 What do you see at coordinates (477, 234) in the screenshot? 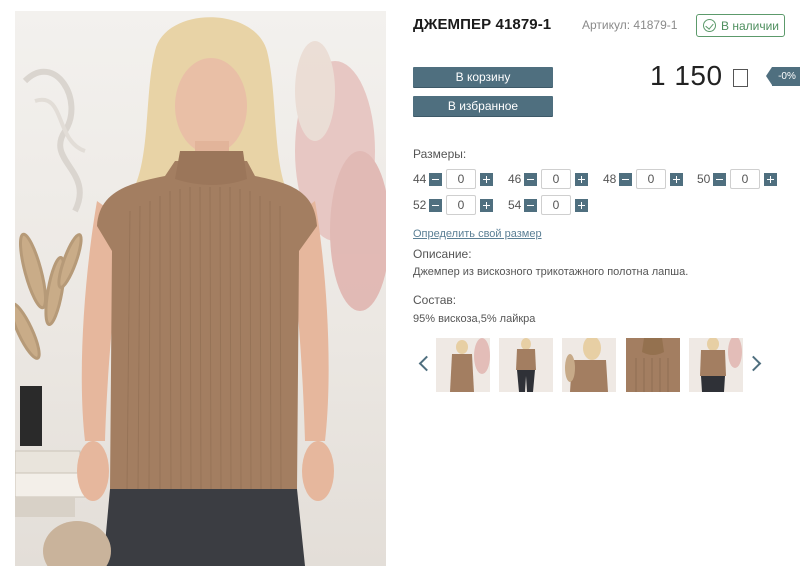
I see `size-guide-link: Определить свой размер` at bounding box center [477, 234].